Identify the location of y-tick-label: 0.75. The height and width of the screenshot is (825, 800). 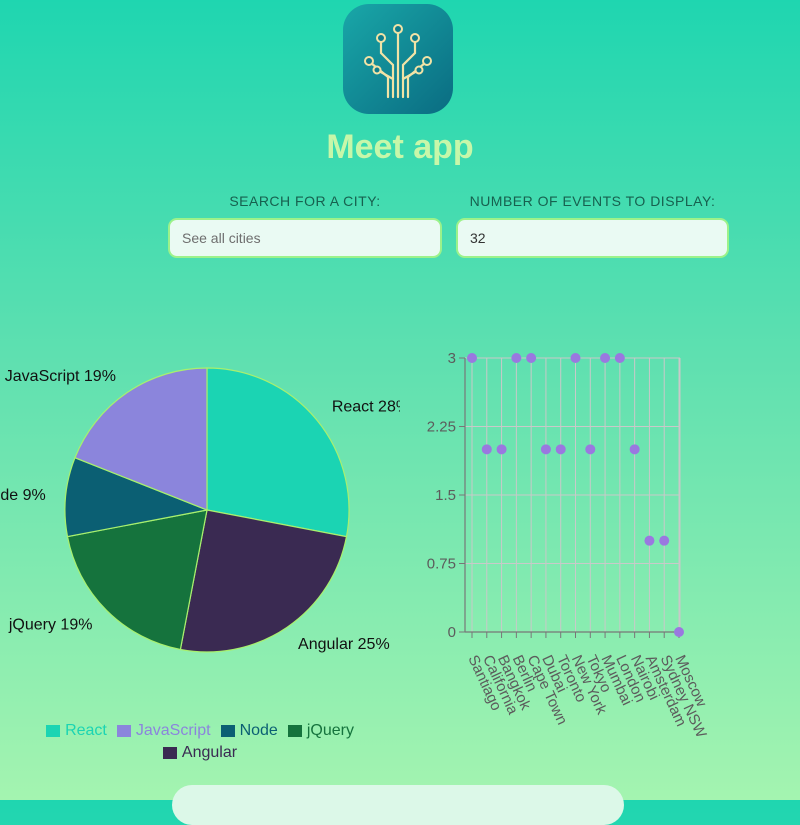
(441, 564).